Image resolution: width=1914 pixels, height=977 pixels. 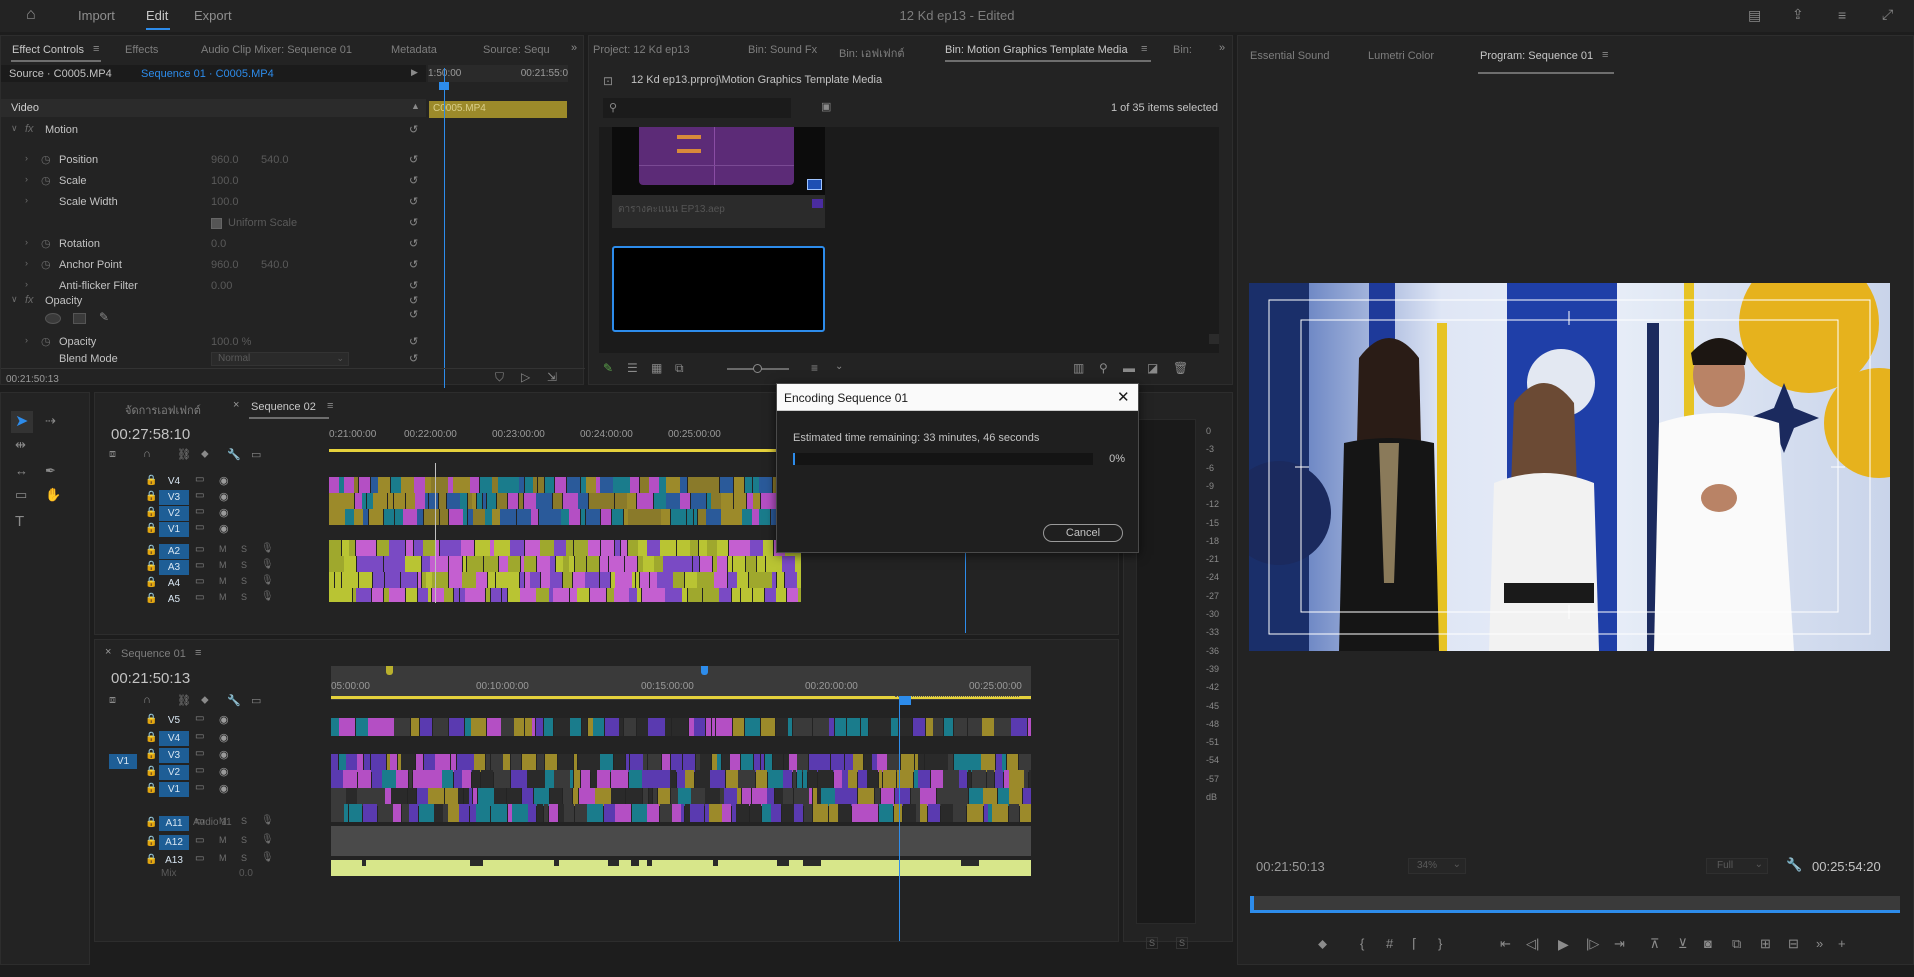 What do you see at coordinates (267, 820) in the screenshot?
I see `mic-icon: 🎙` at bounding box center [267, 820].